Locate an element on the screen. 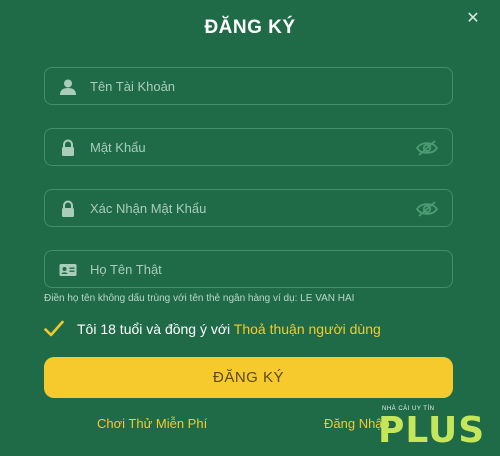  register-button: ĐĂNG KÝ is located at coordinates (248, 377).